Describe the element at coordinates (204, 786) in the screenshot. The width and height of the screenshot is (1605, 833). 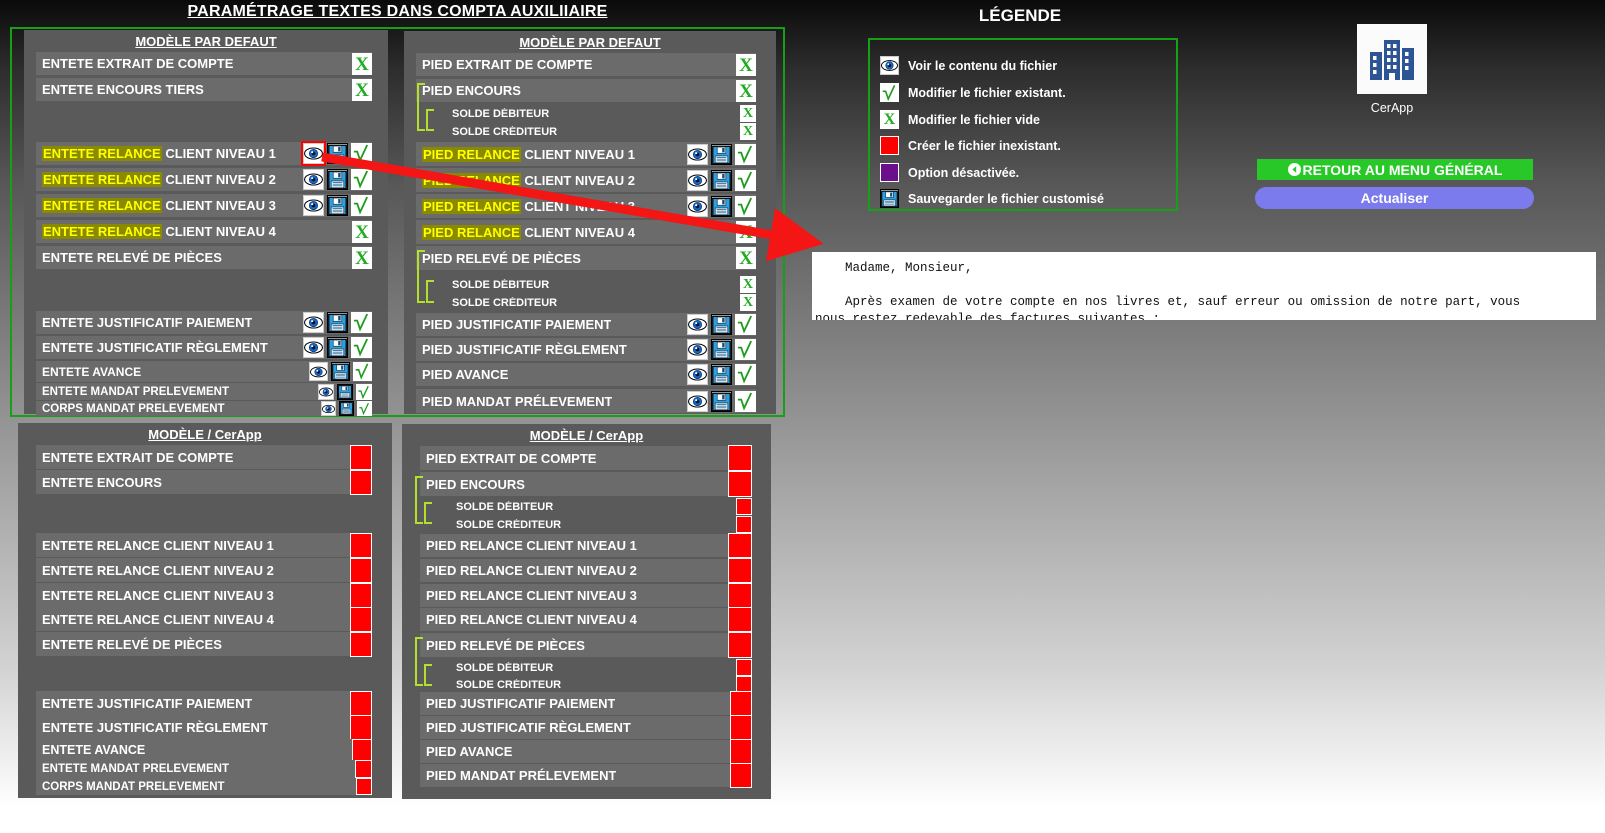
I see `template-row: CORPS MANDAT PRÉLEVEMENT` at that location.